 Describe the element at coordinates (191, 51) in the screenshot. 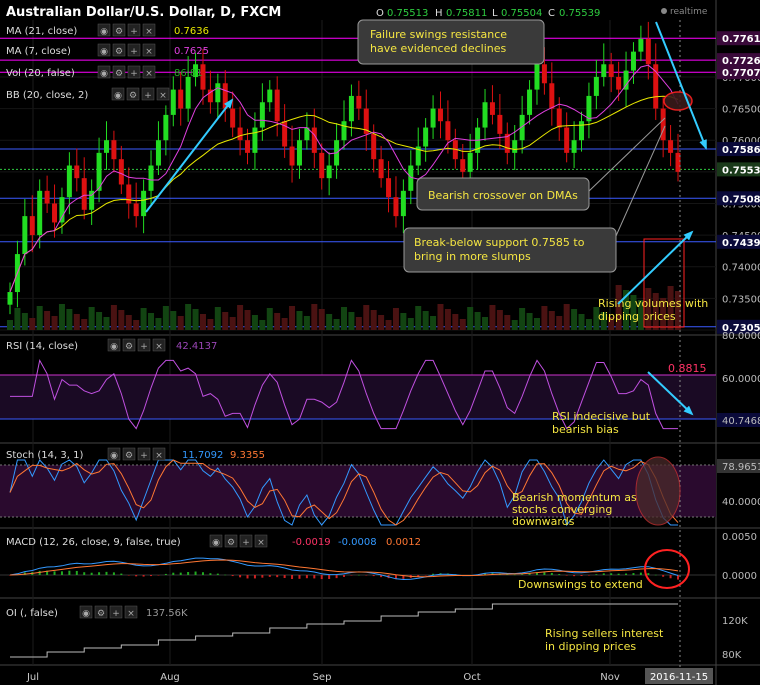

I see `ma7-value: 0.7625` at that location.